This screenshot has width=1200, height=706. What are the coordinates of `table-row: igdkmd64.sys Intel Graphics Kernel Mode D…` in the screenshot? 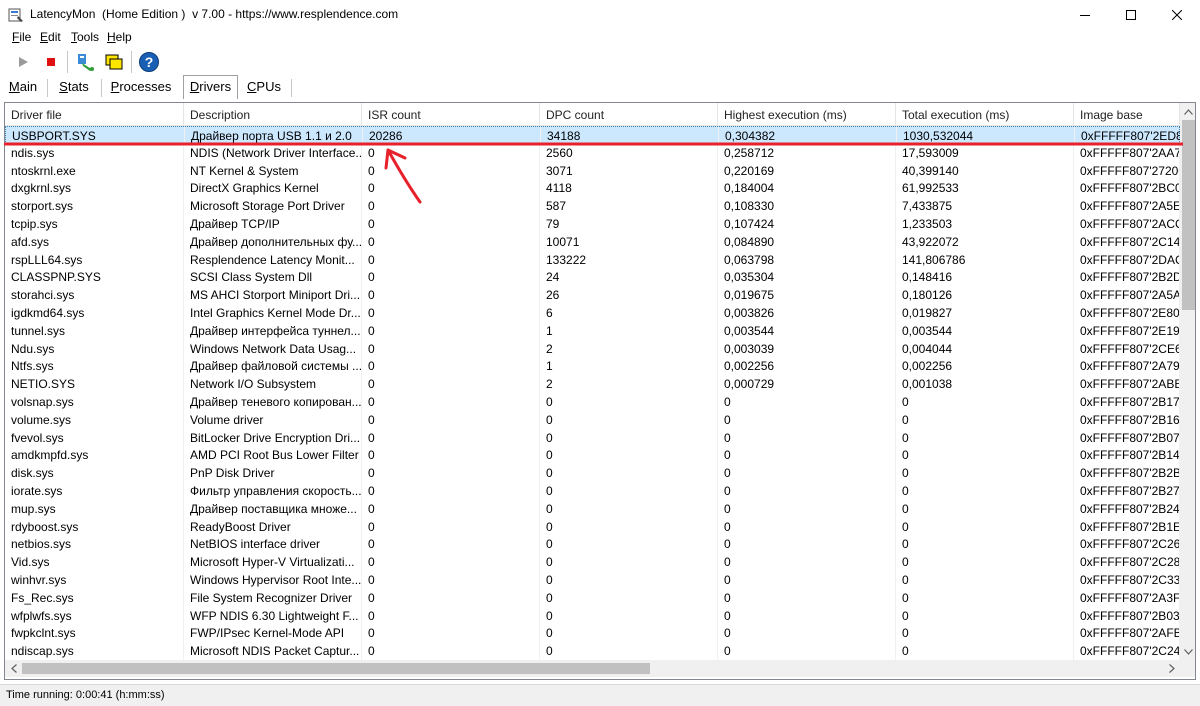 It's located at (592, 313).